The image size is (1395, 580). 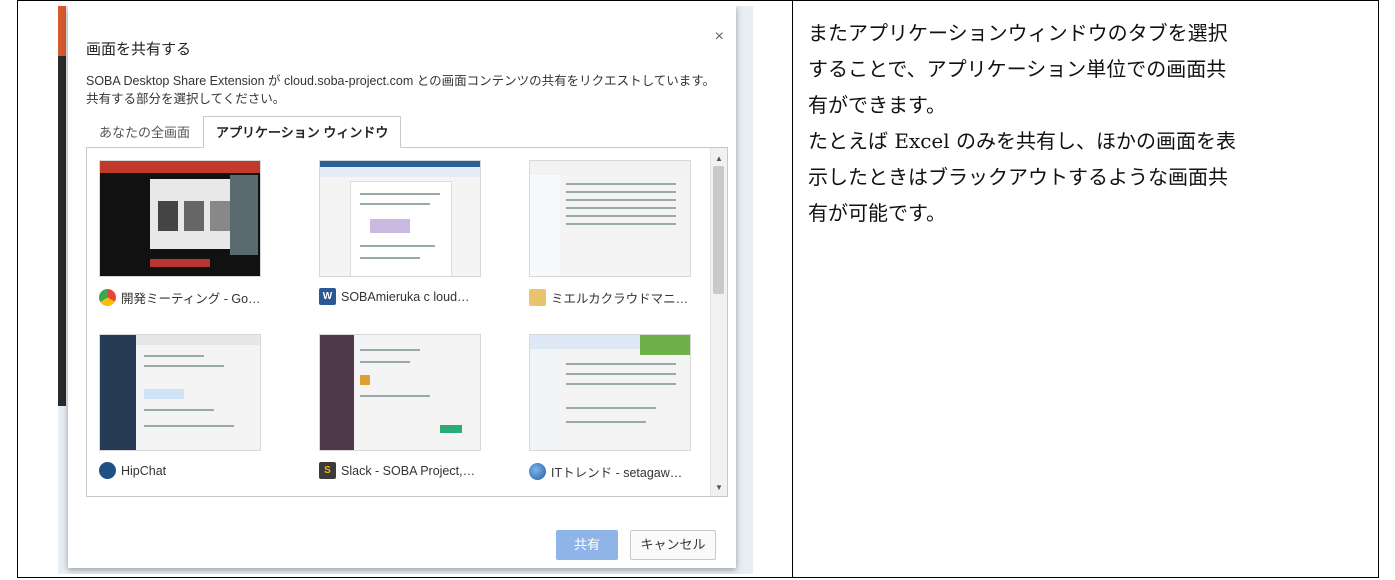 I want to click on explanation-line: 示したときはブラックアウトするような画面共, so click(x=1018, y=177).